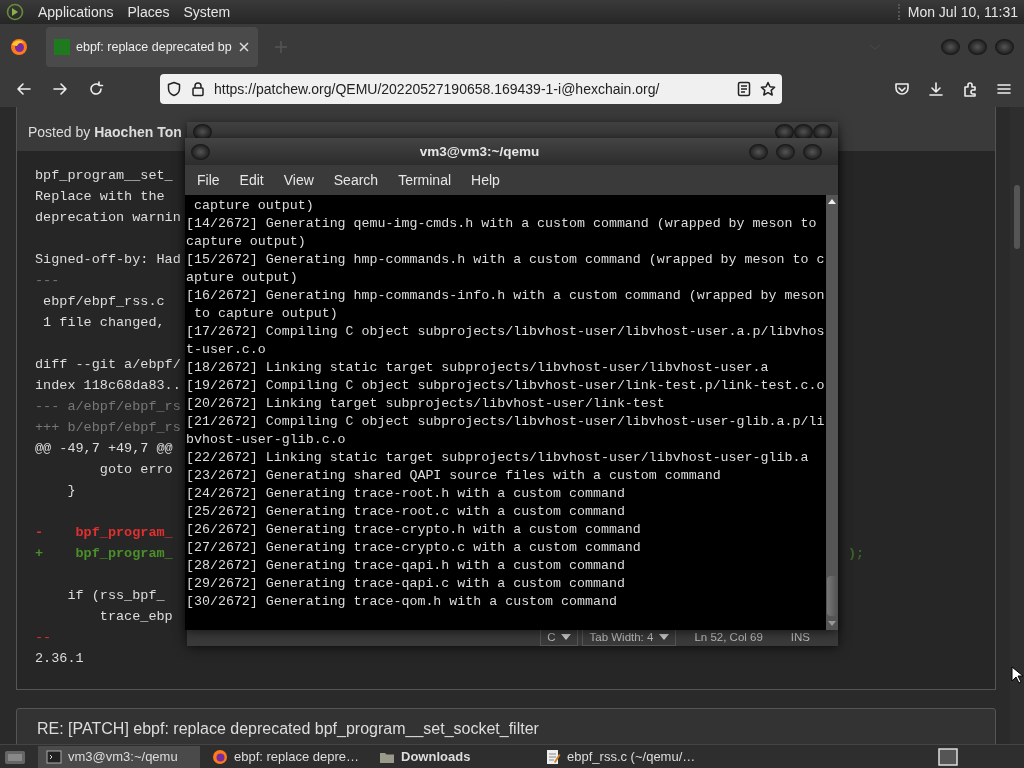 This screenshot has height=768, width=1024. What do you see at coordinates (244, 47) in the screenshot?
I see `close-icon` at bounding box center [244, 47].